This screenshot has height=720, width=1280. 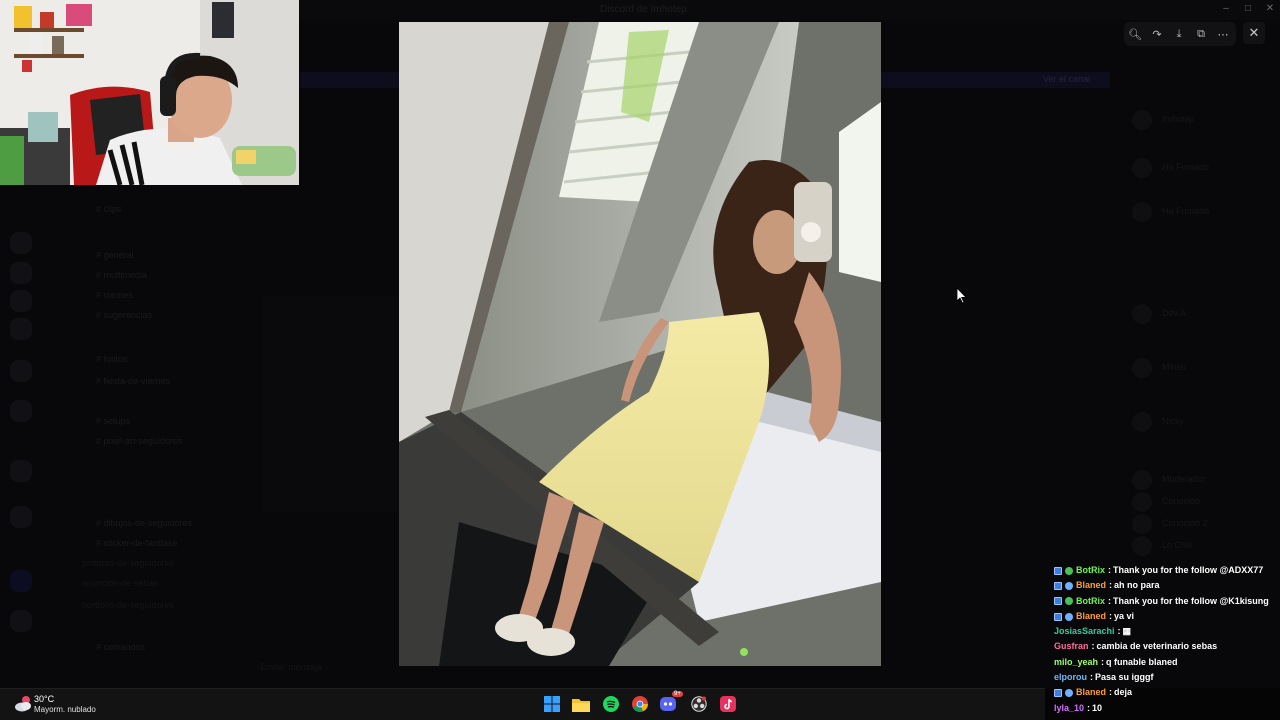 I want to click on channel-item: # sugerencias, so click(x=124, y=315).